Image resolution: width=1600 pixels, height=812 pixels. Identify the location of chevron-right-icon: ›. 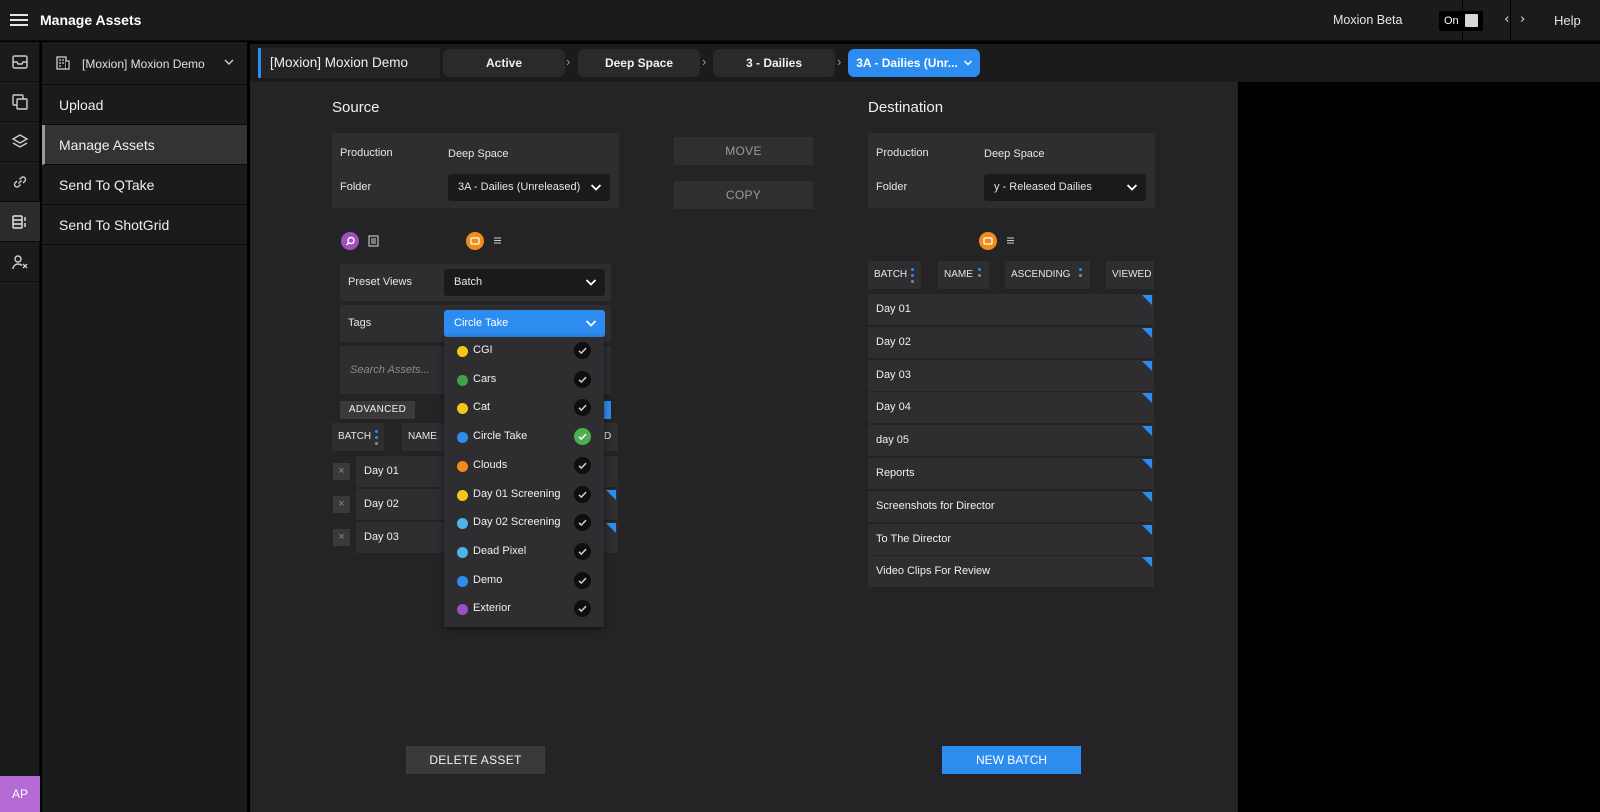
(704, 61).